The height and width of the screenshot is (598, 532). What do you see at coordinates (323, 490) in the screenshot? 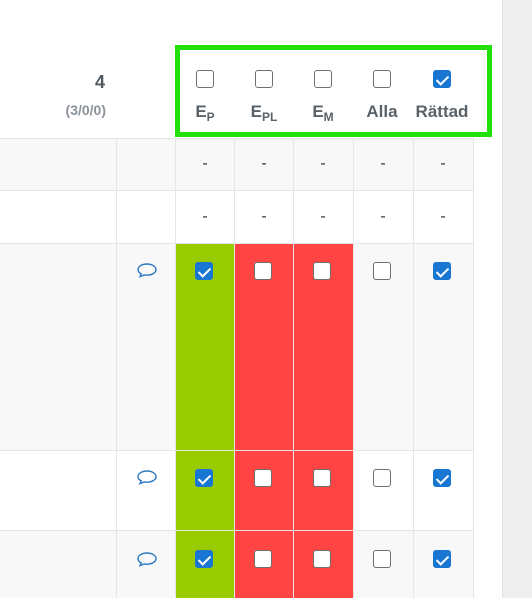
I see `status-cell-em` at bounding box center [323, 490].